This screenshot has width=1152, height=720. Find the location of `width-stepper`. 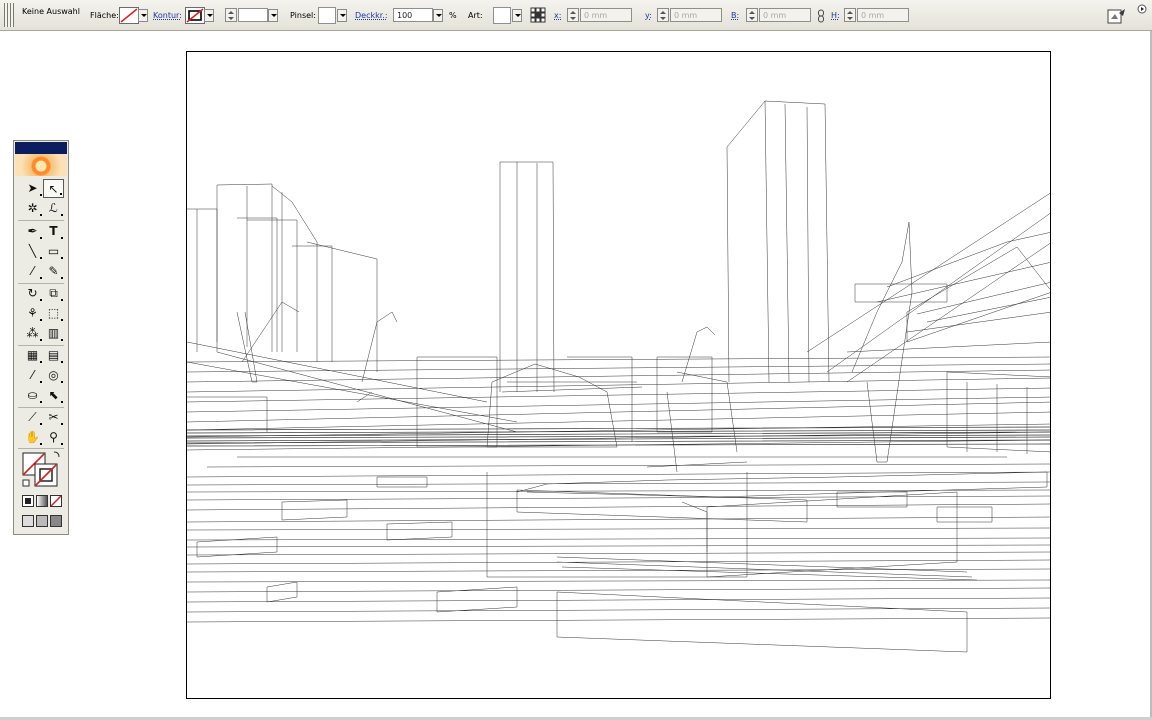

width-stepper is located at coordinates (752, 15).